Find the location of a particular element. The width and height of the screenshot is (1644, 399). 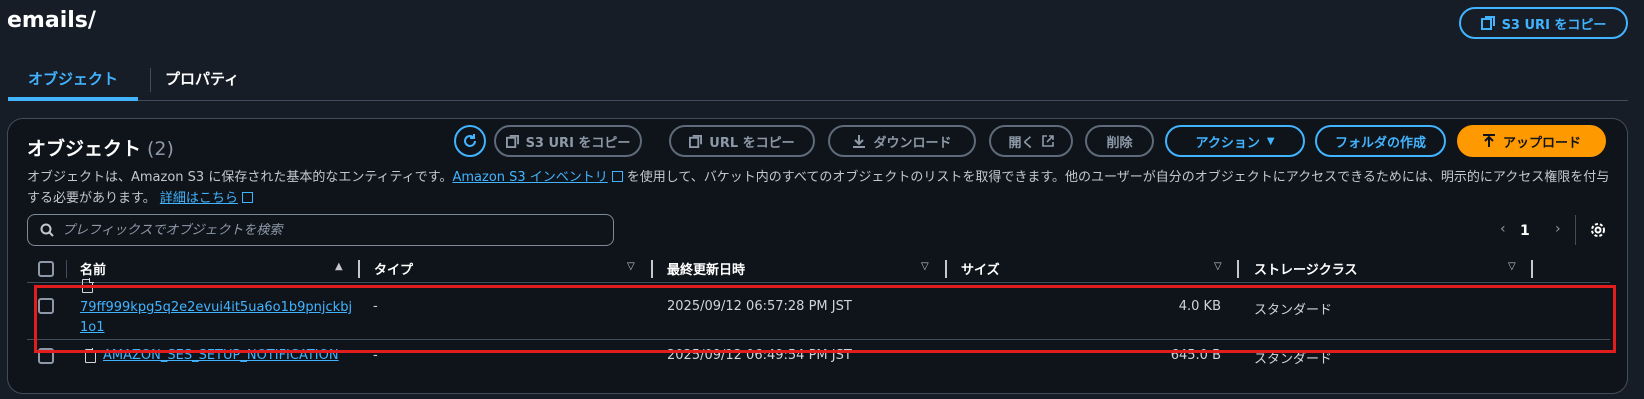

download-icon is located at coordinates (859, 141).